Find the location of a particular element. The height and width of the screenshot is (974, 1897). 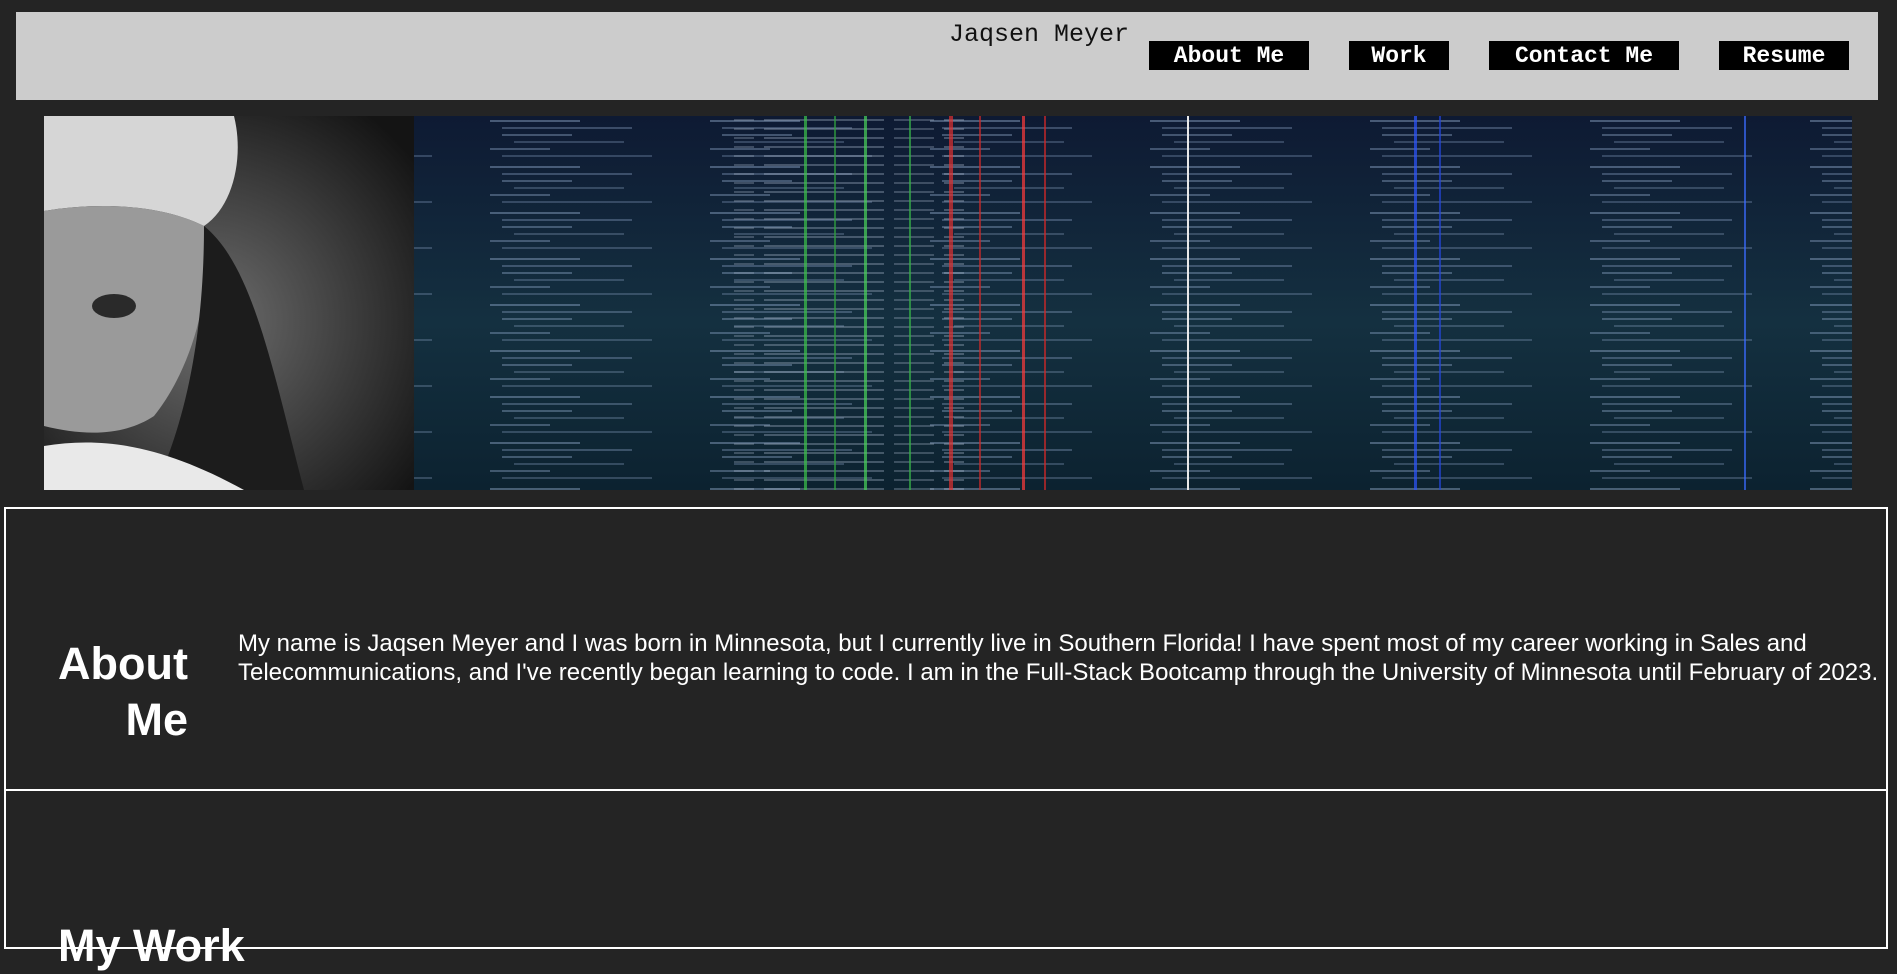

site-name: Jaqsen Meyer is located at coordinates (1039, 34).